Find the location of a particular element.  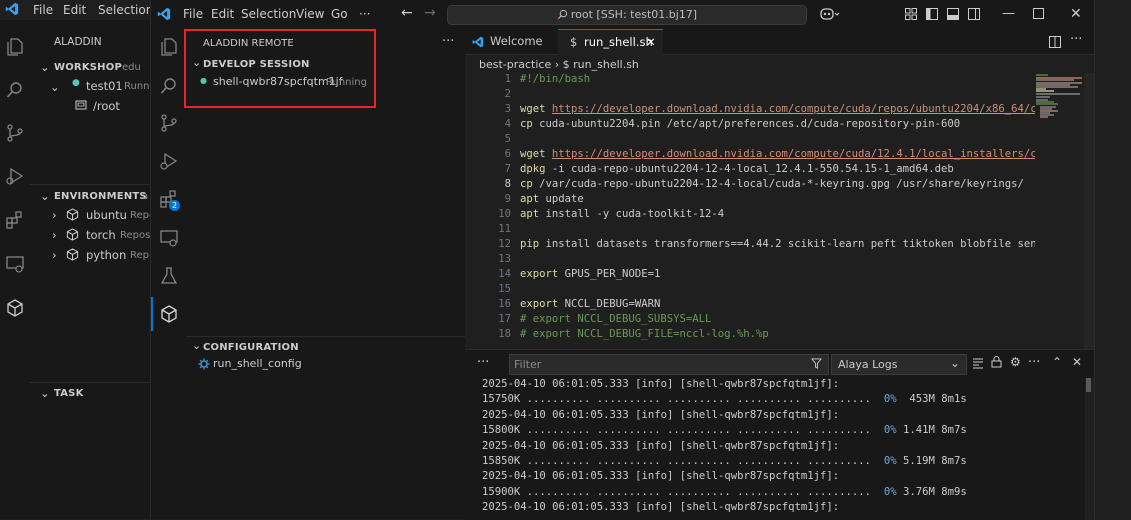

breadcrumb-file: run_shell.sh is located at coordinates (606, 64).